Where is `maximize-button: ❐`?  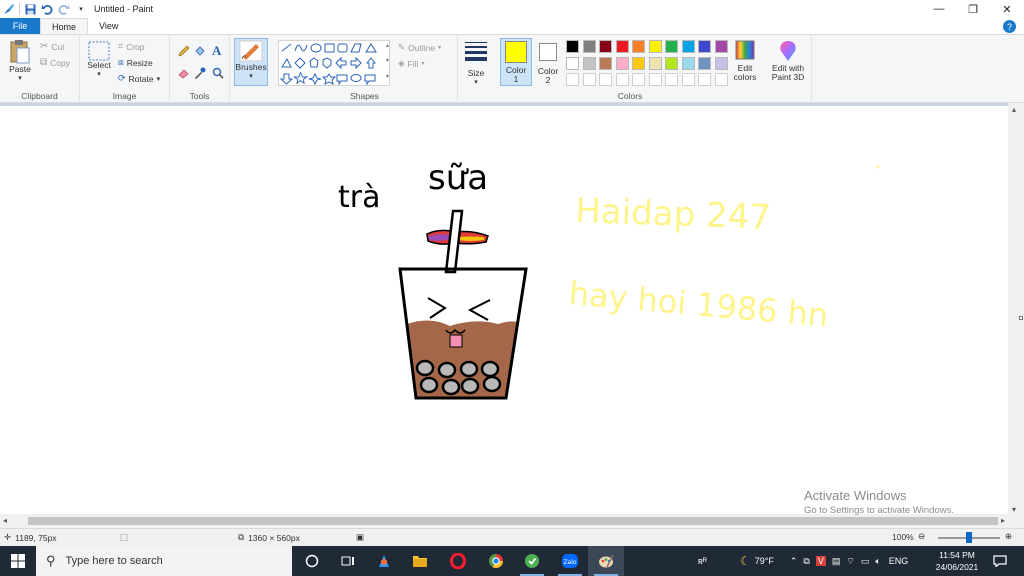
maximize-button: ❐ is located at coordinates (973, 9).